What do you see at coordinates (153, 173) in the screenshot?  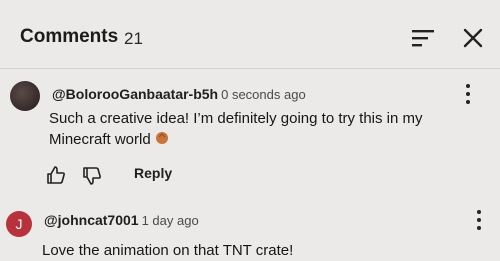 I see `reply-button: Reply` at bounding box center [153, 173].